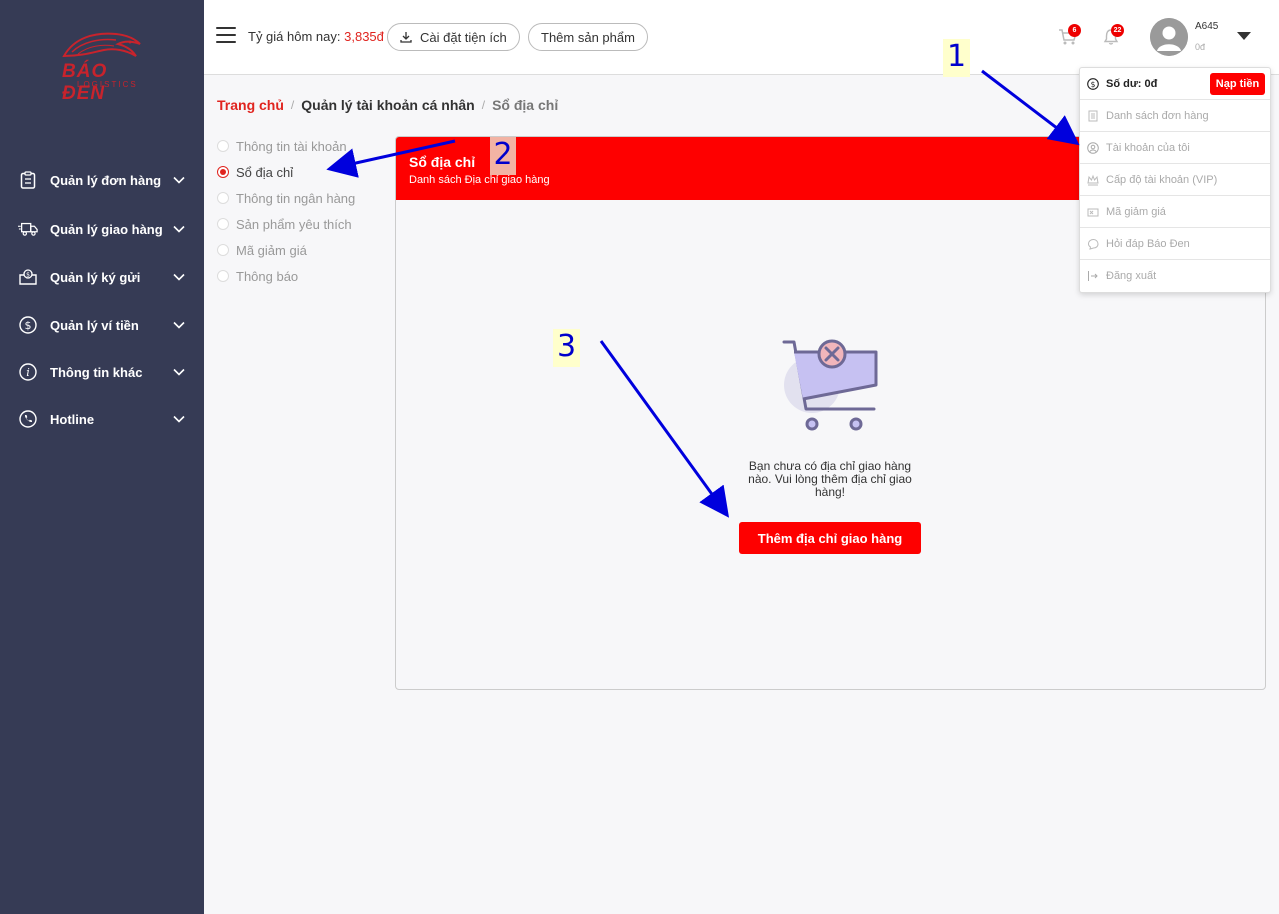  Describe the element at coordinates (106, 229) in the screenshot. I see `sidebar-item-label: Quản lý giao hàng` at that location.